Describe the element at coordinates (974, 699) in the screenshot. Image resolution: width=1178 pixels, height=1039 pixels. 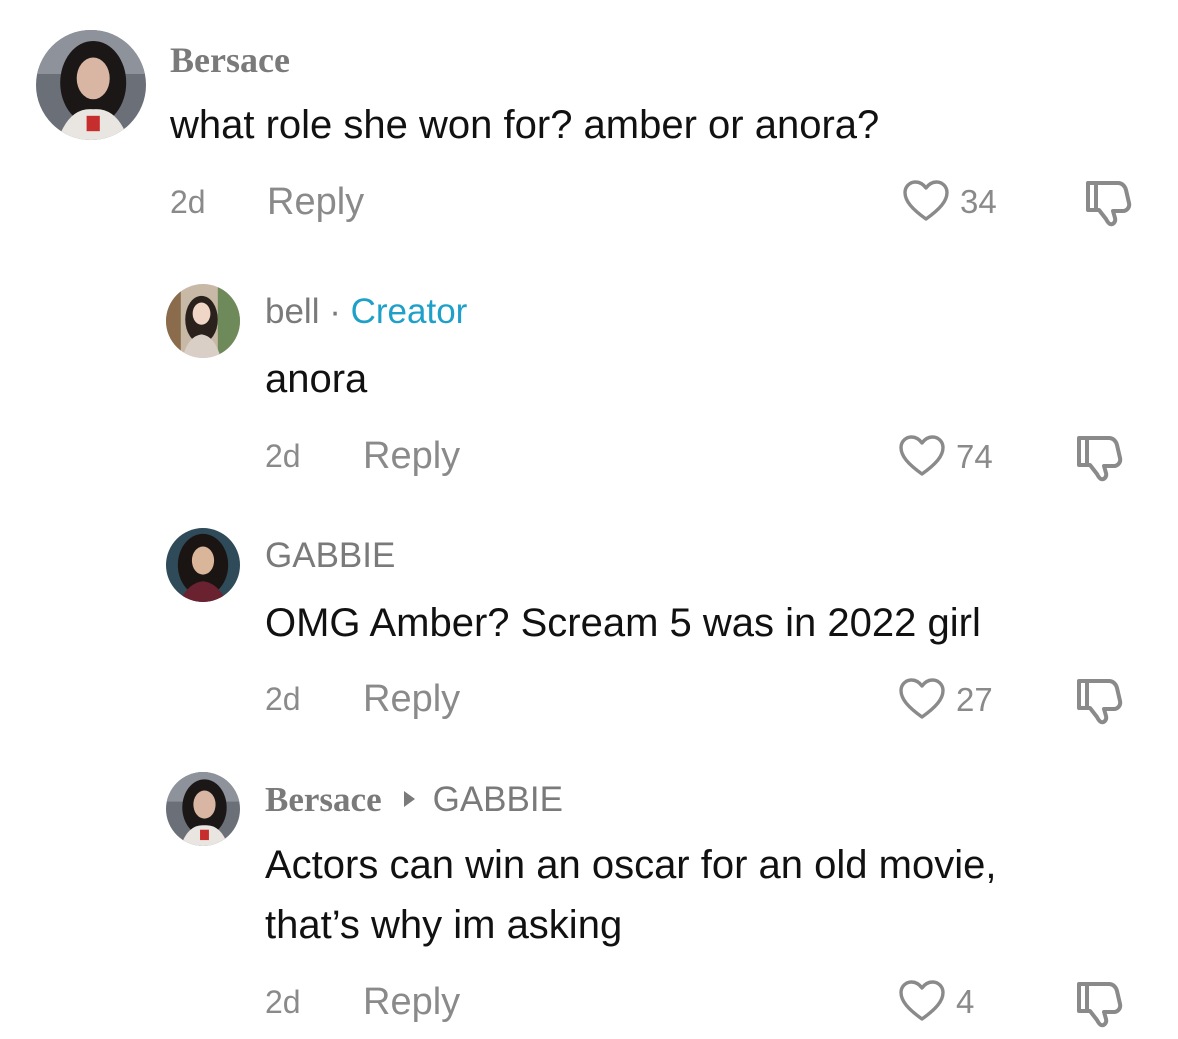
I see `like-count: 27` at that location.